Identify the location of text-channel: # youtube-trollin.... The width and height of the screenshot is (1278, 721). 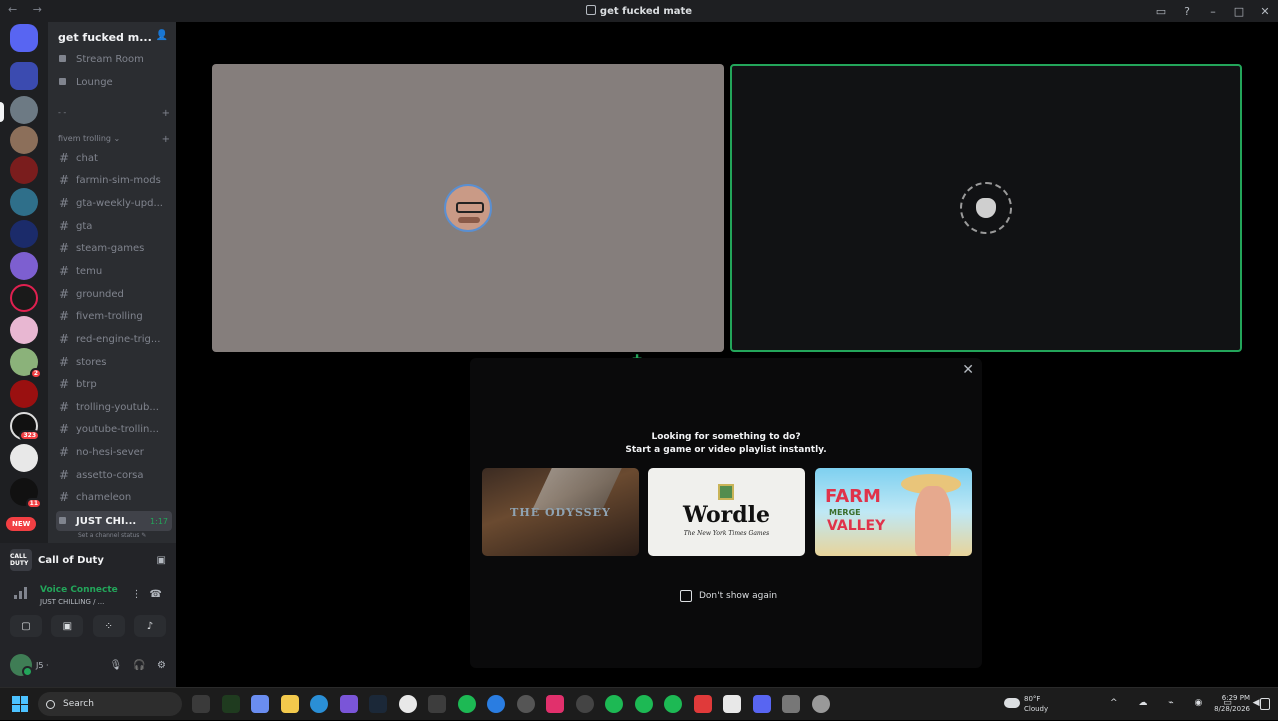
(114, 429).